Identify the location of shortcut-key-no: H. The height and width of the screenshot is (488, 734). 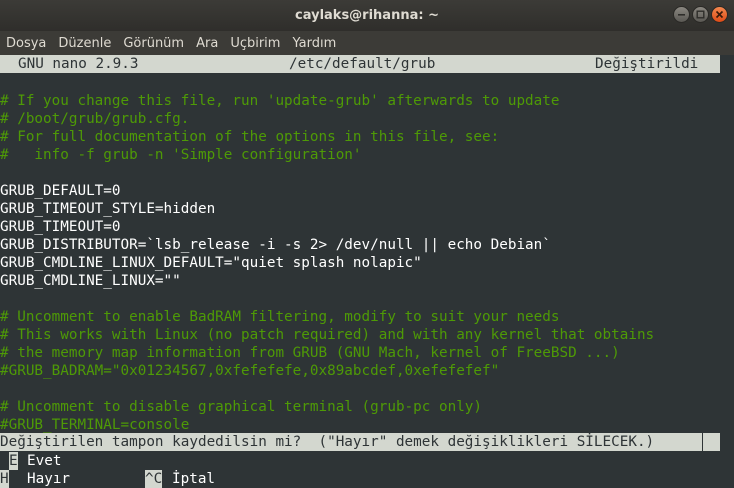
(4, 479).